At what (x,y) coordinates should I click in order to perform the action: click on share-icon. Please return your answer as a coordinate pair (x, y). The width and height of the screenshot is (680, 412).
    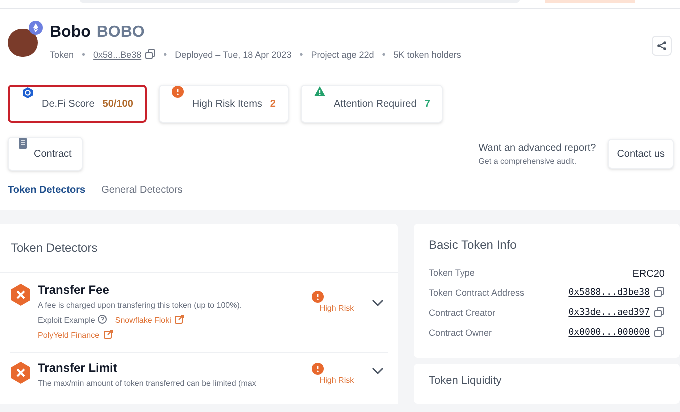
    Looking at the image, I should click on (662, 46).